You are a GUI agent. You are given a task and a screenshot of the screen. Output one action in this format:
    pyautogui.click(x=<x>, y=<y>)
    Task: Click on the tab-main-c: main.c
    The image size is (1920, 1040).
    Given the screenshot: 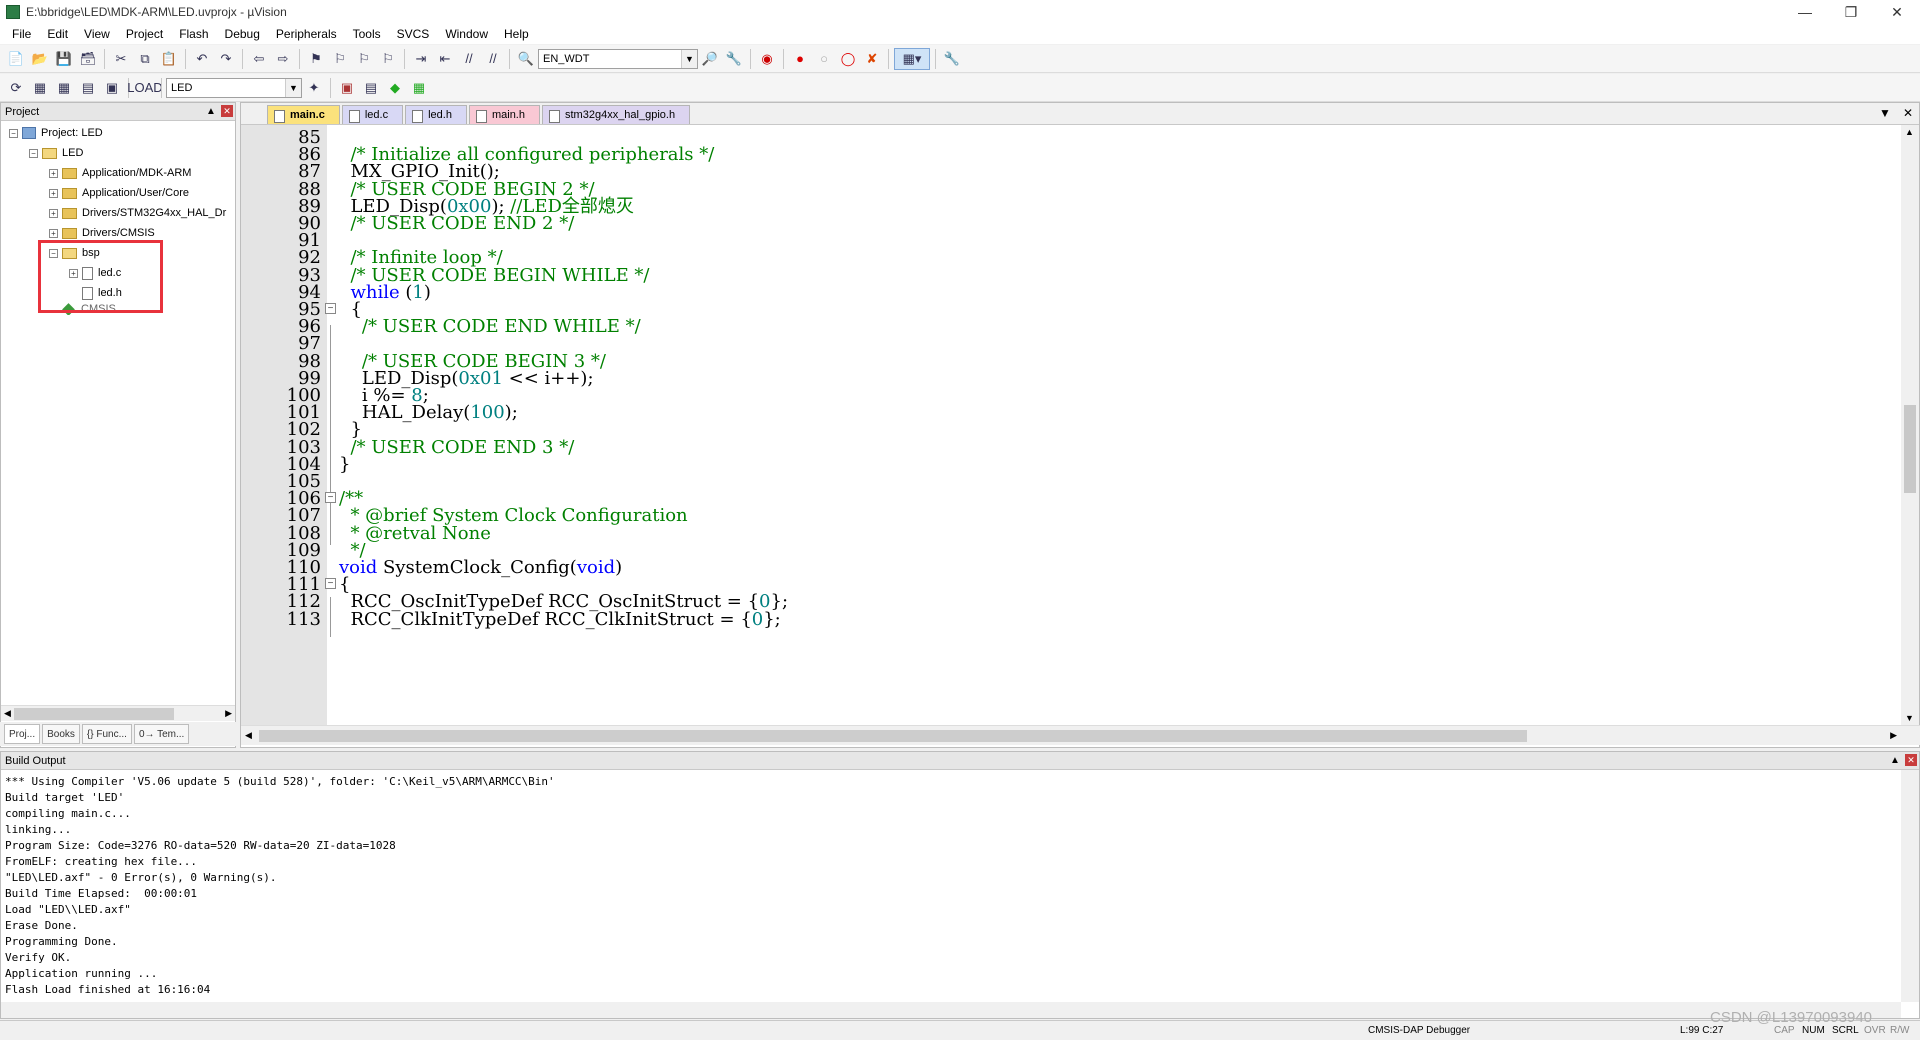 What is the action you would take?
    pyautogui.click(x=303, y=114)
    